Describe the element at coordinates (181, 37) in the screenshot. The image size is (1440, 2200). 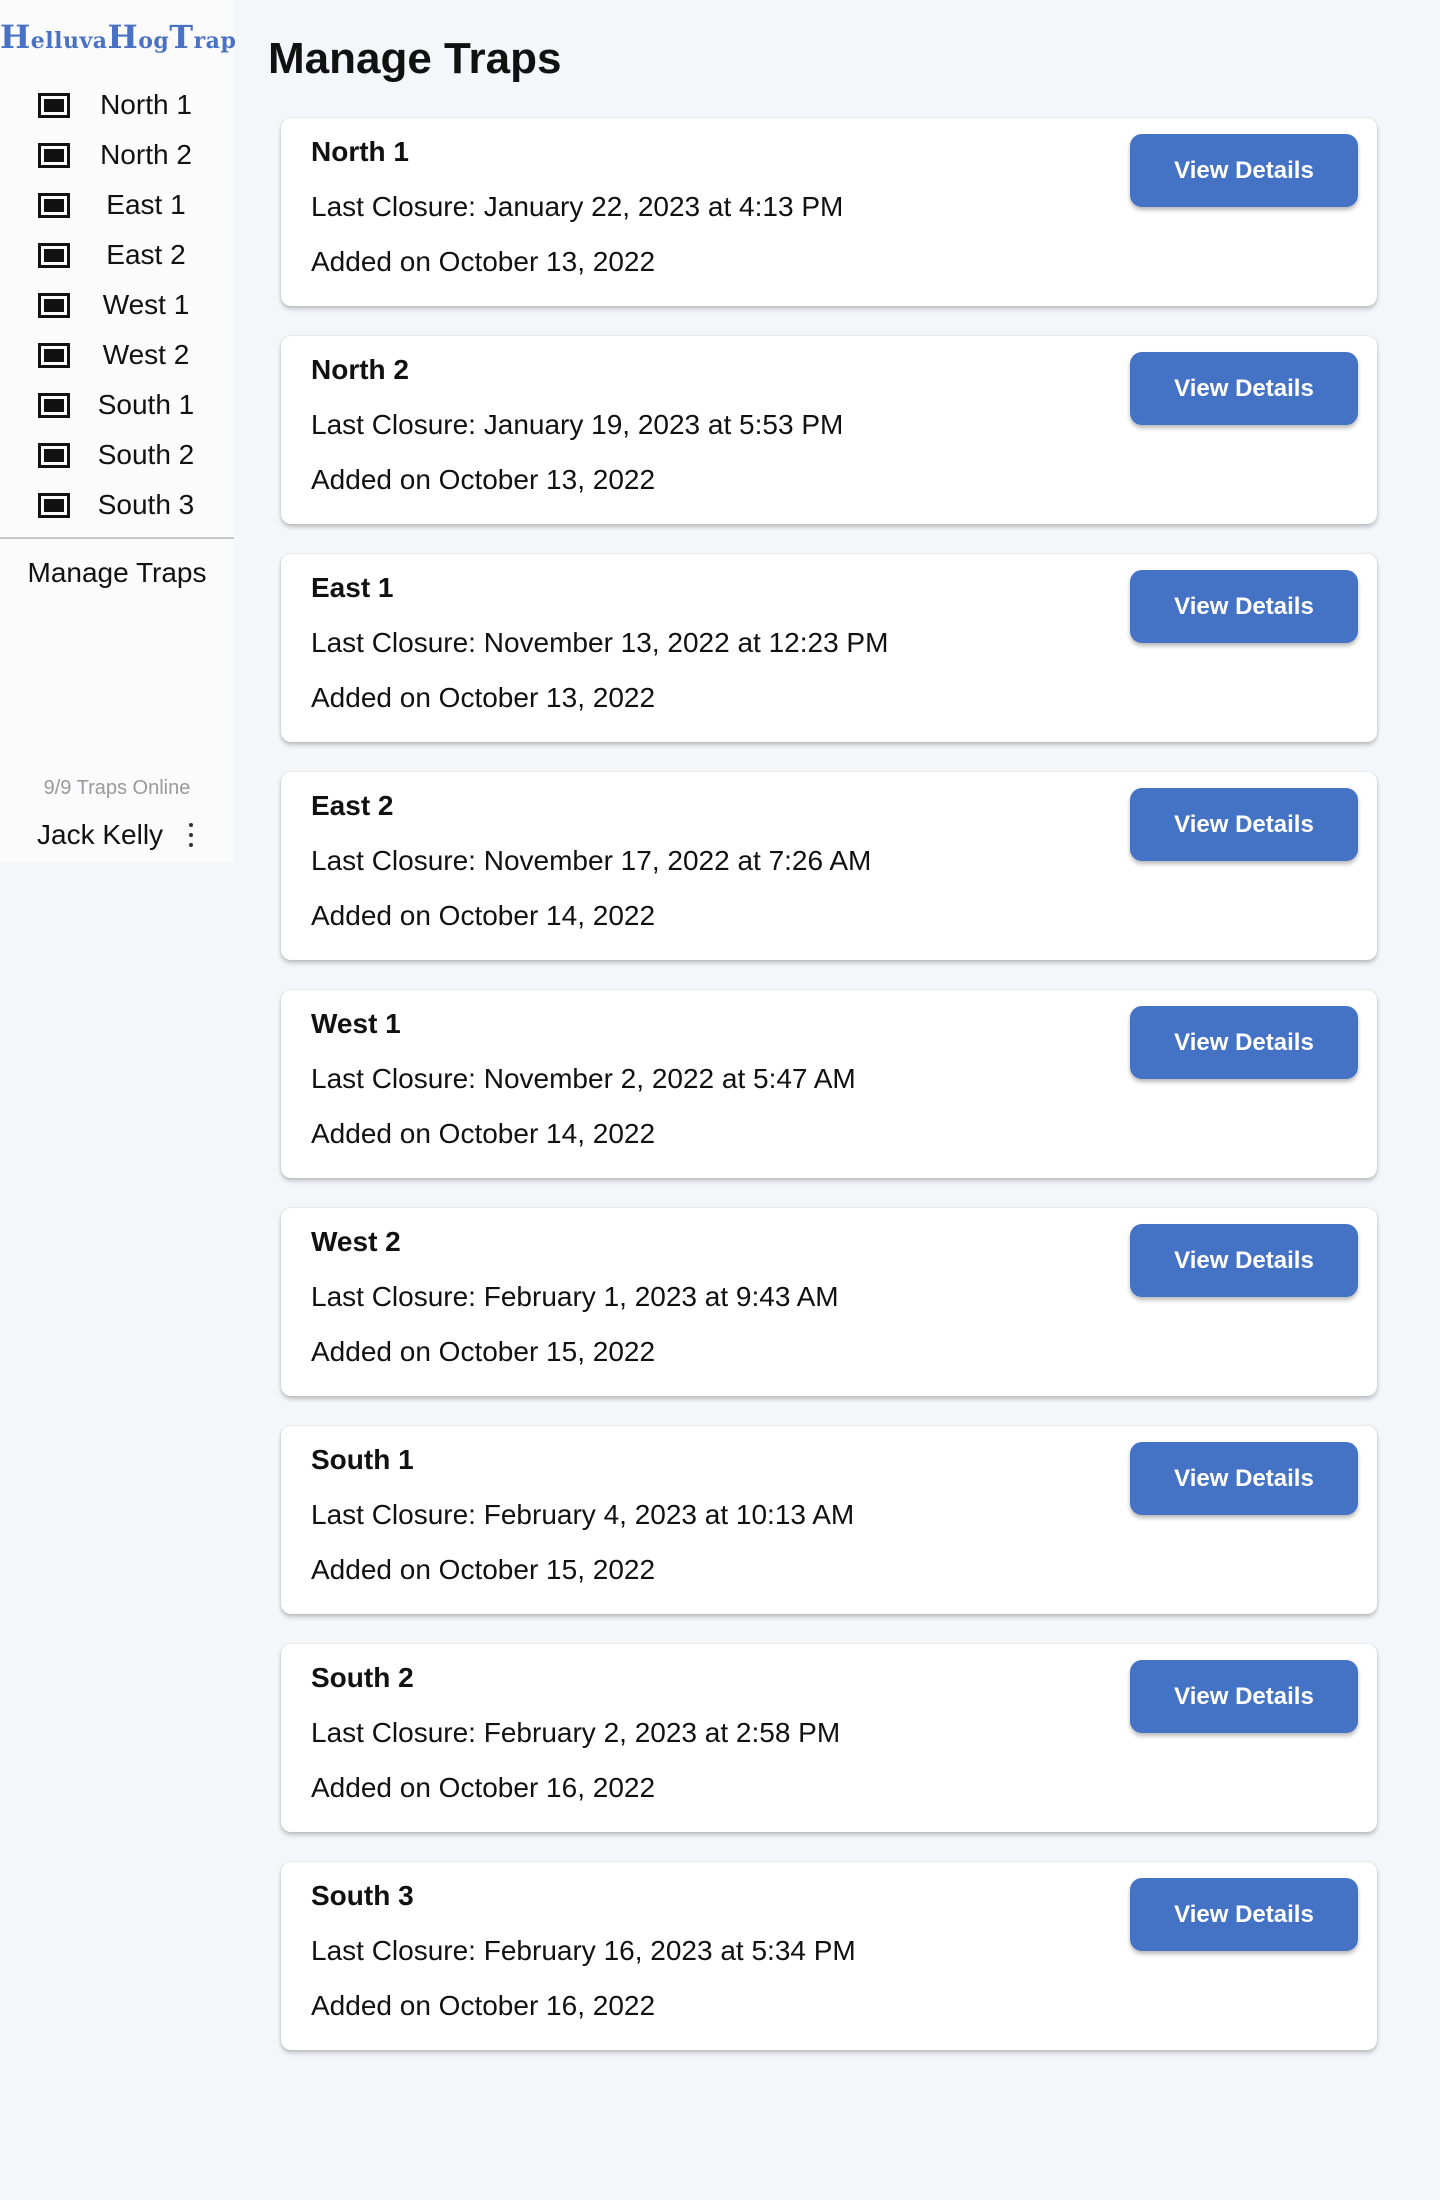
I see `logo-letter: T` at that location.